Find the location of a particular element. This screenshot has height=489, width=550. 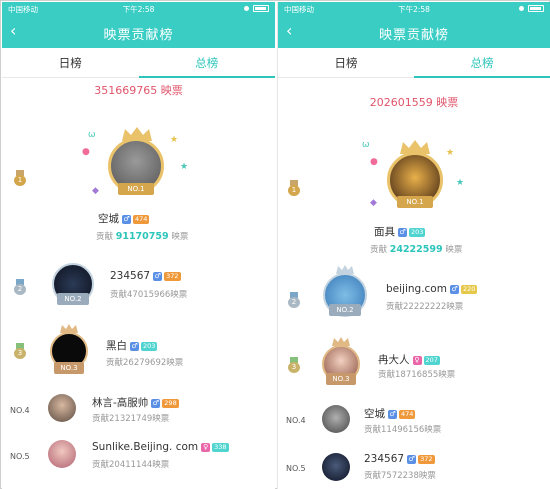

contribution: 贡献21321749映票 is located at coordinates (131, 419).